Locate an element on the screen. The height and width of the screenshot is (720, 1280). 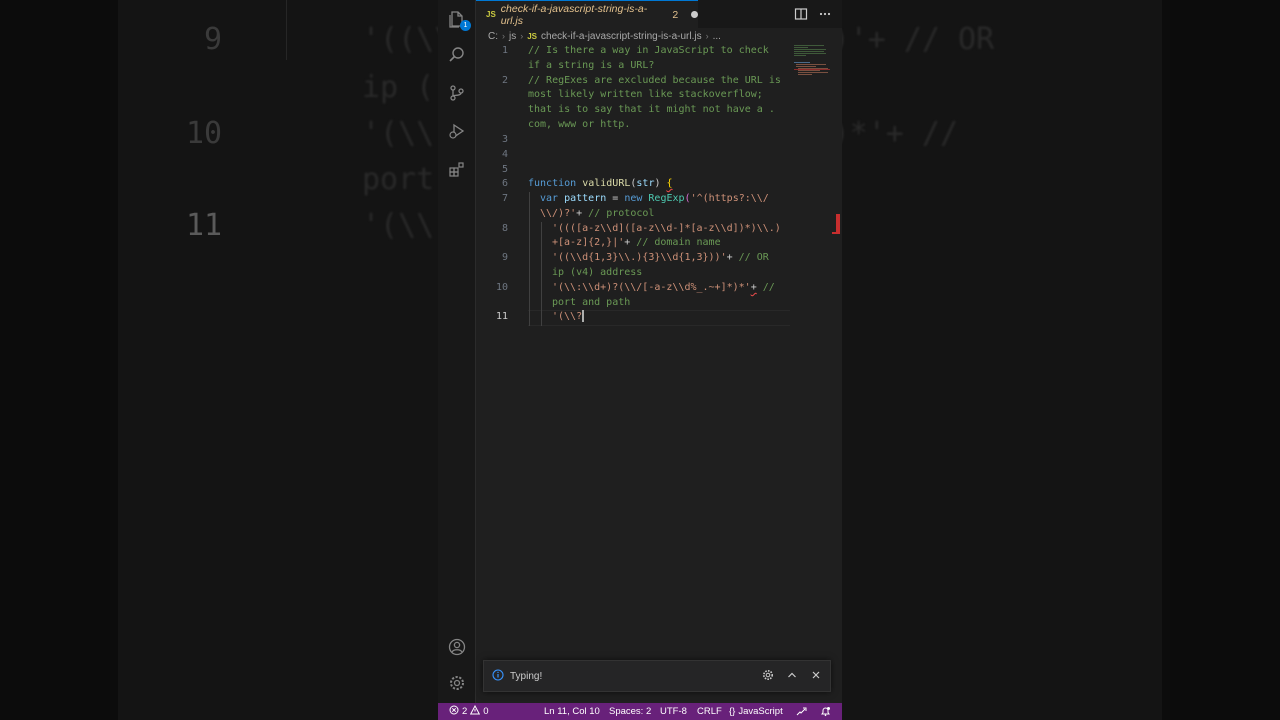
warning-icon is located at coordinates (475, 711).